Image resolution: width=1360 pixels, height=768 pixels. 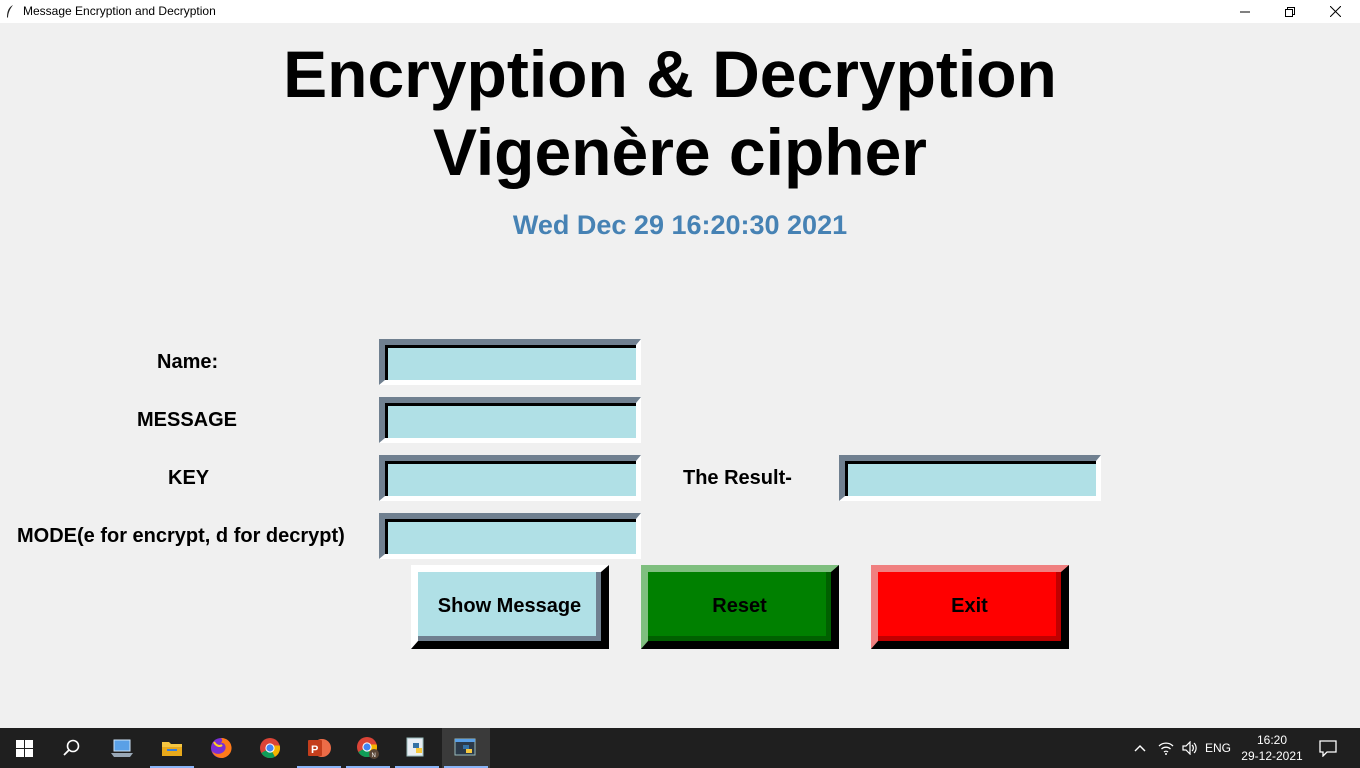 I want to click on minimize-icon, so click(x=1245, y=11).